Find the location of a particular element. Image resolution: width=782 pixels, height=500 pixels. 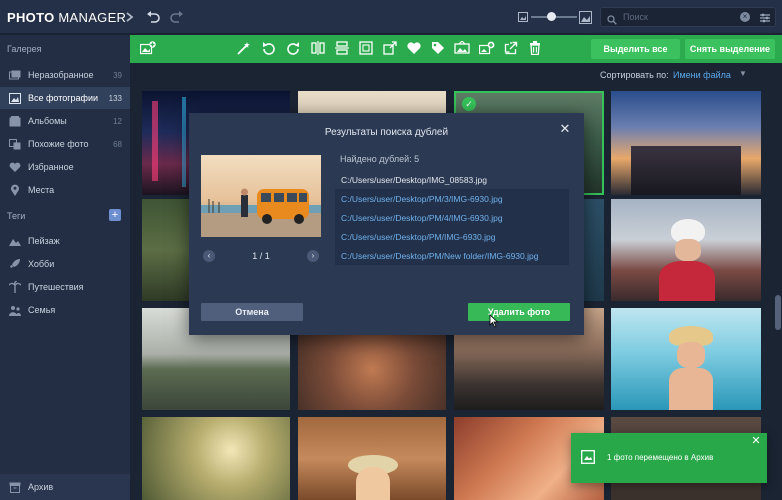

crop-frame-icon is located at coordinates (366, 48).